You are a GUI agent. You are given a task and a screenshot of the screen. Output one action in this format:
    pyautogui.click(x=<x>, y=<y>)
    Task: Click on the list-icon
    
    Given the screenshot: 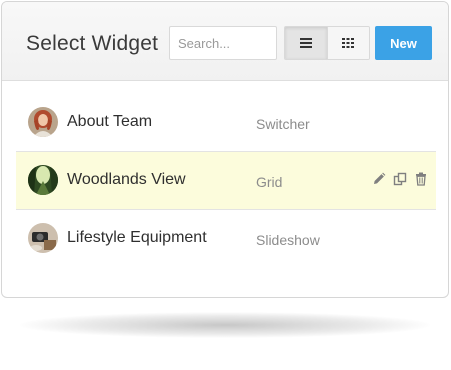 What is the action you would take?
    pyautogui.click(x=305, y=43)
    